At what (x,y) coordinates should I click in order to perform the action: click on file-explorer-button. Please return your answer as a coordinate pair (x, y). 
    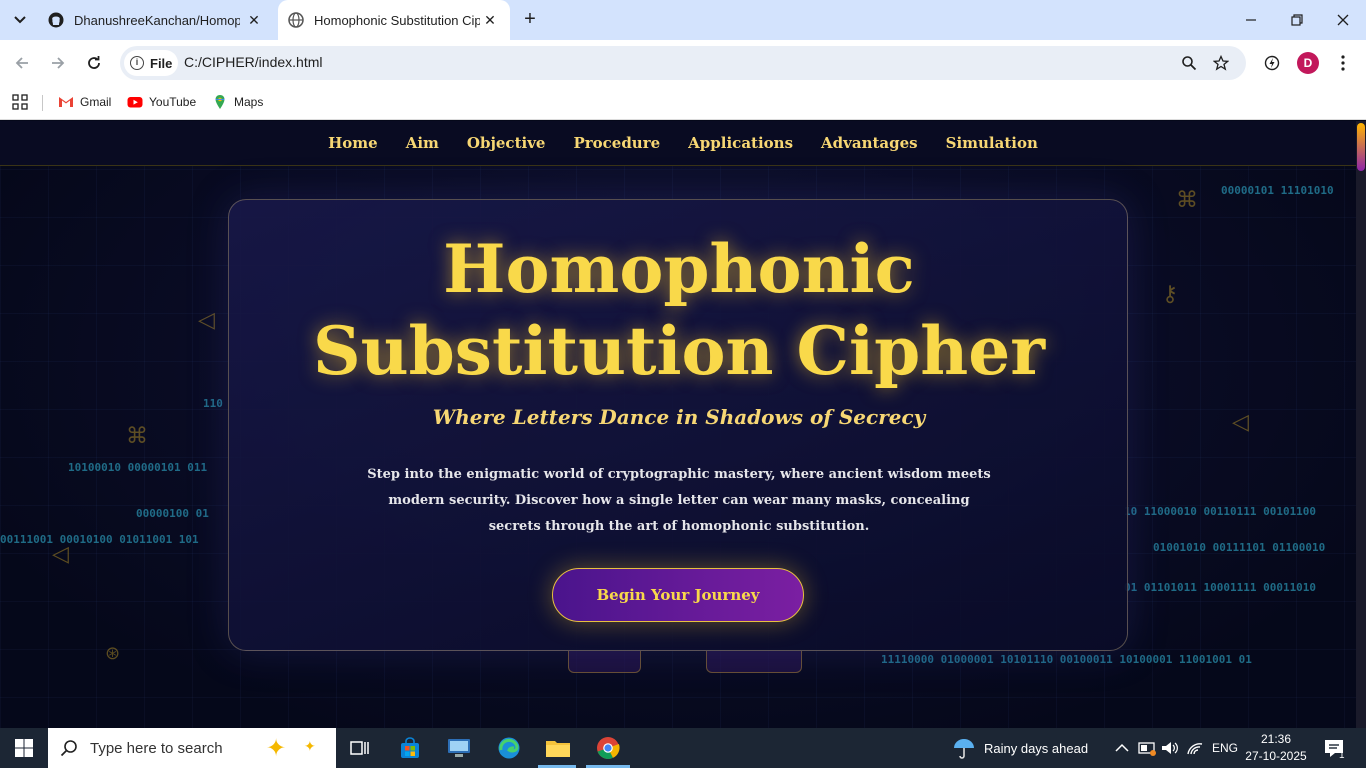
    Looking at the image, I should click on (558, 748).